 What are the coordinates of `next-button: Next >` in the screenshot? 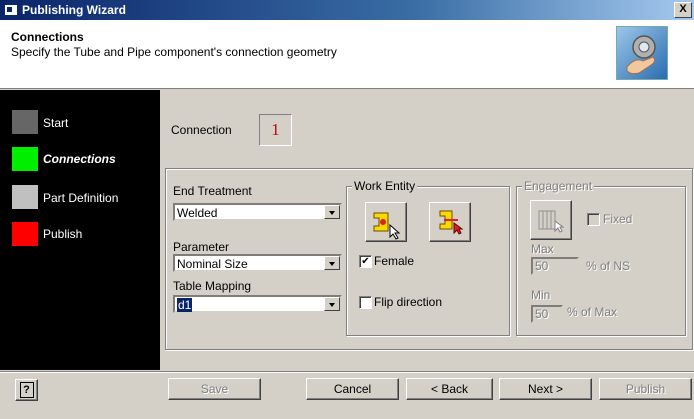 It's located at (545, 389).